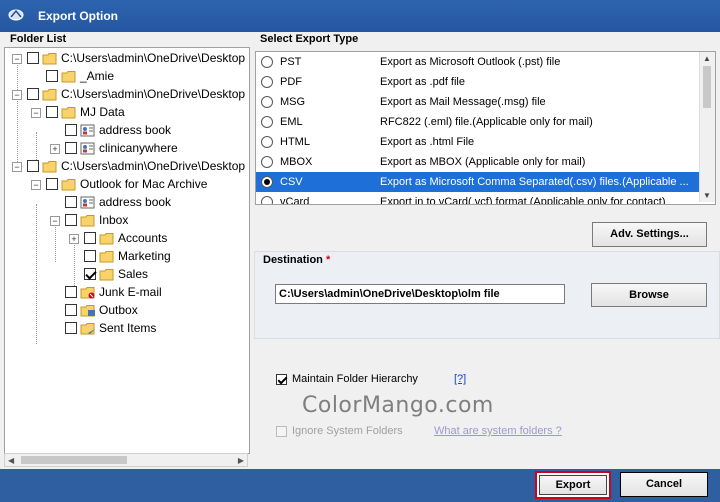  What do you see at coordinates (291, 62) in the screenshot?
I see `export-type-name: PST` at bounding box center [291, 62].